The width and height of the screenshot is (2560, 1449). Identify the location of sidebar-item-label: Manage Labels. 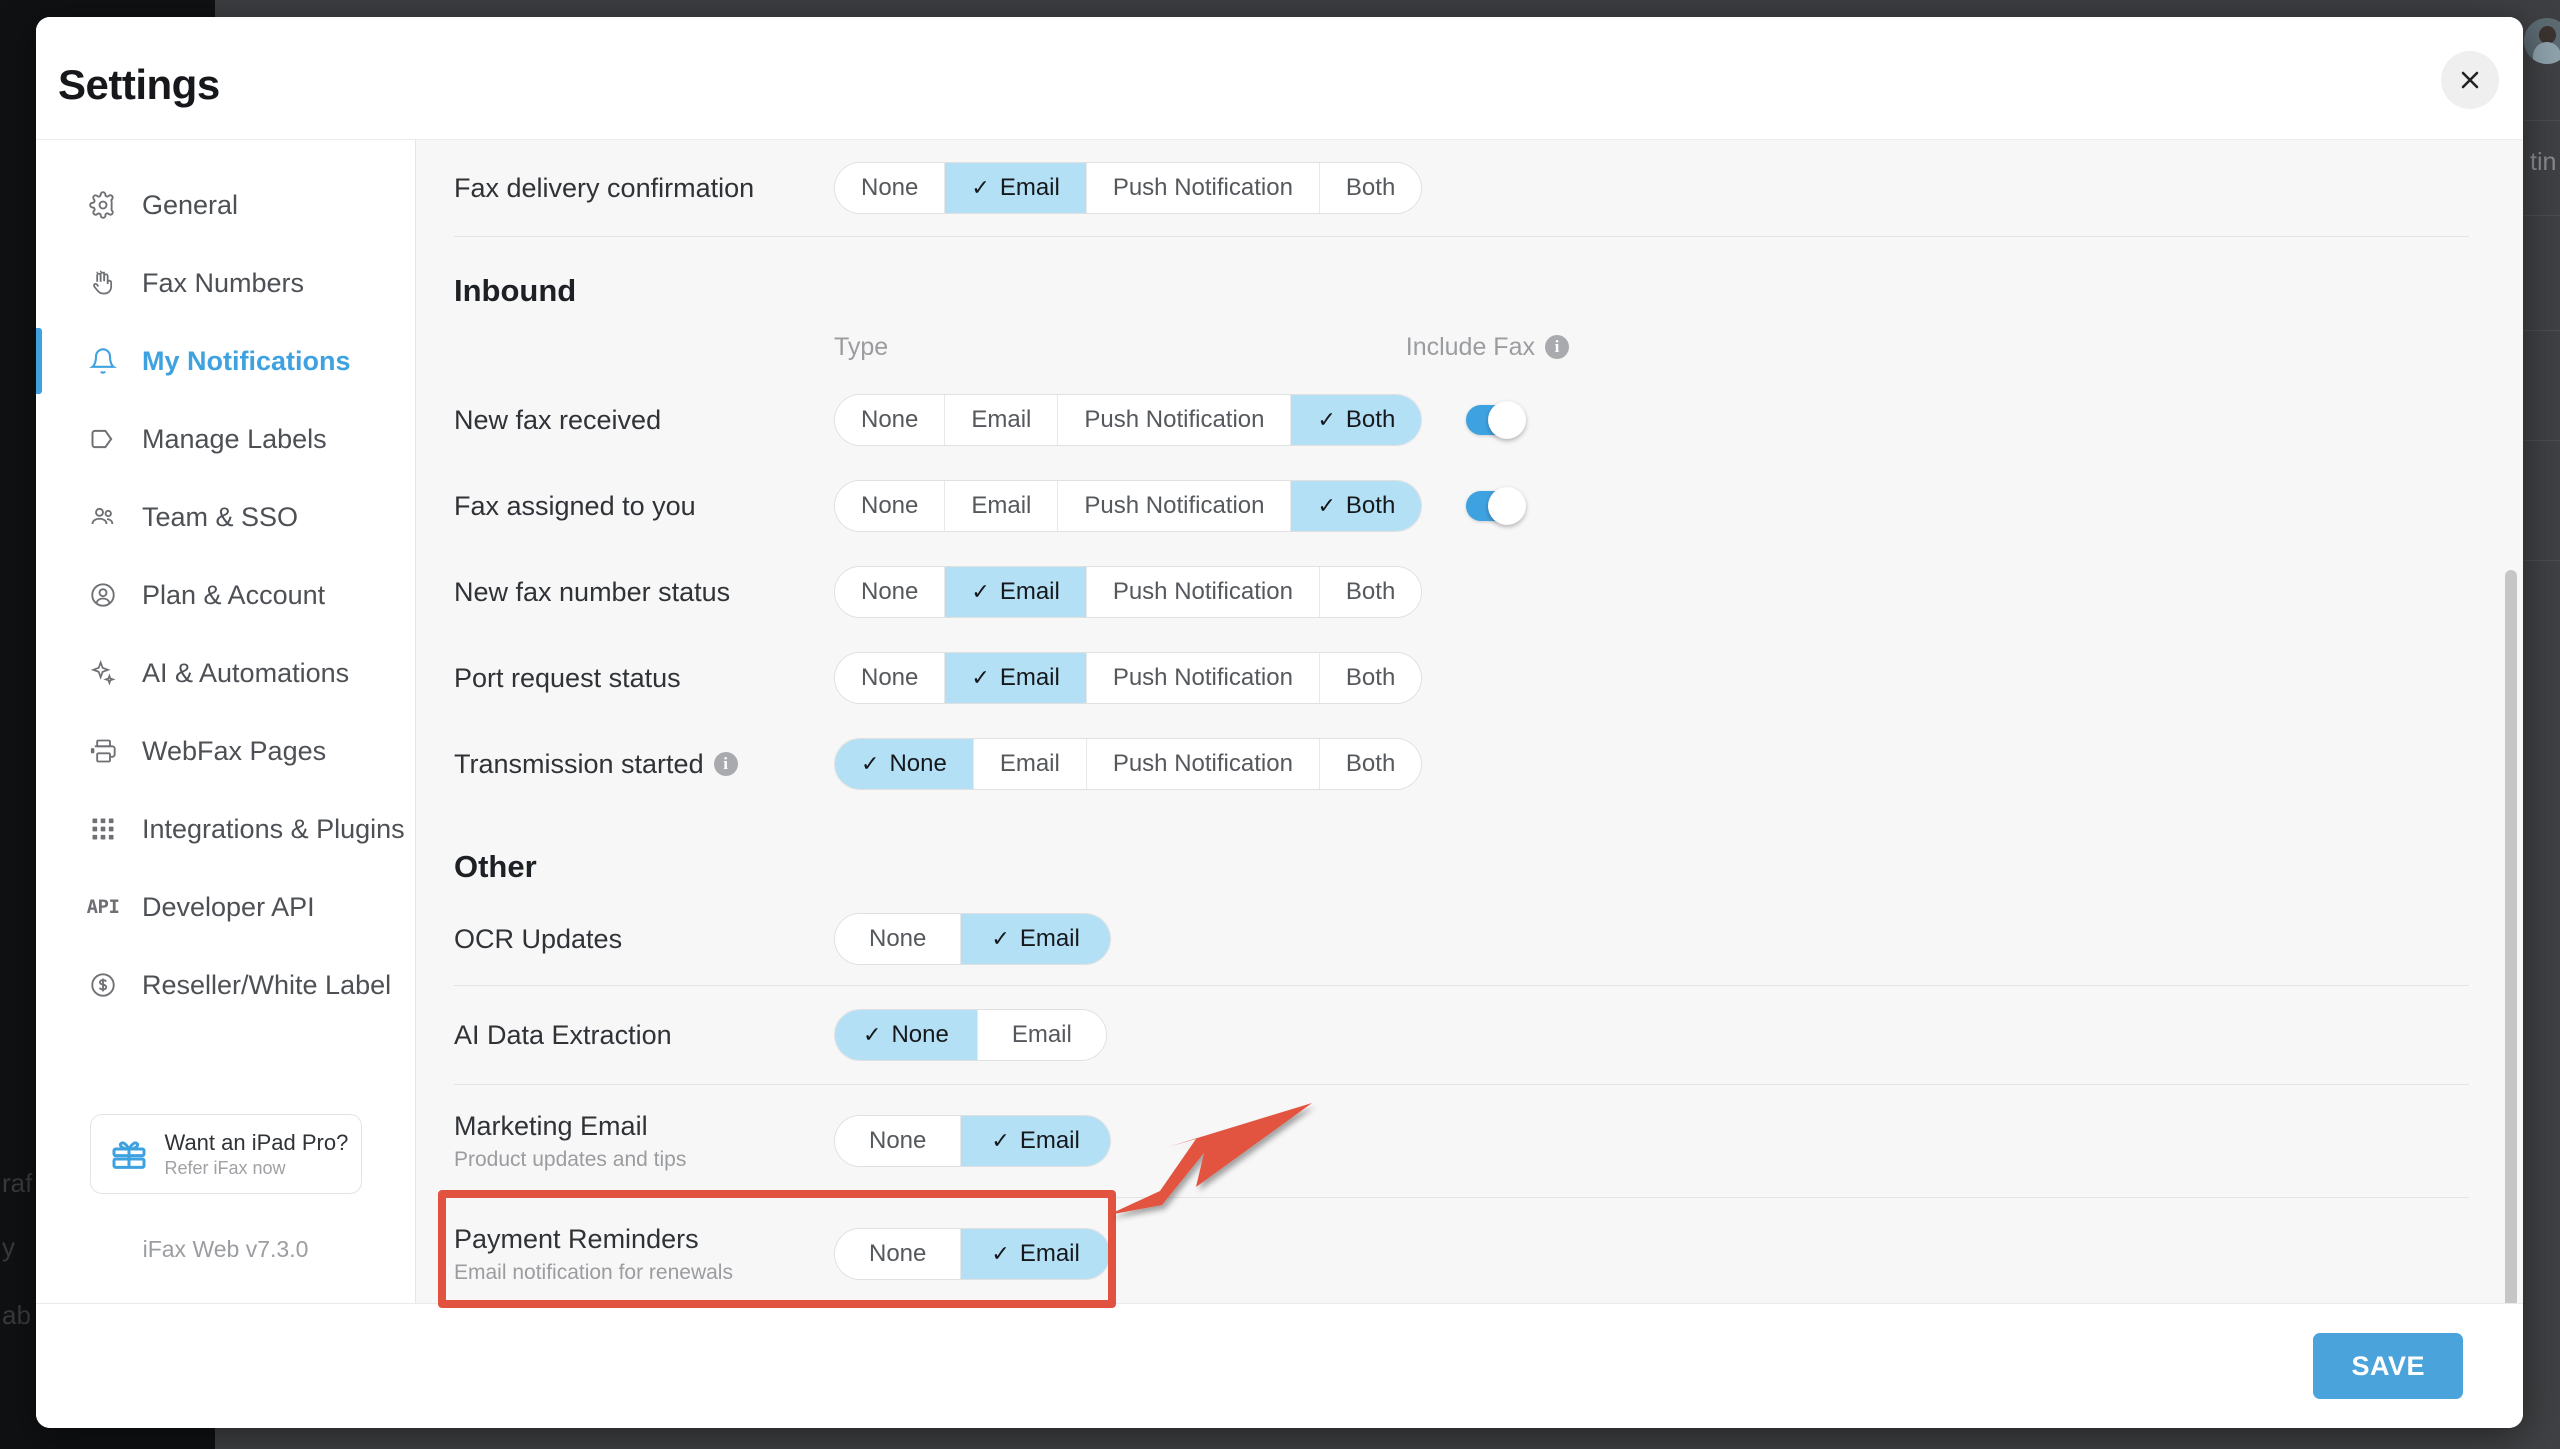
(234, 438).